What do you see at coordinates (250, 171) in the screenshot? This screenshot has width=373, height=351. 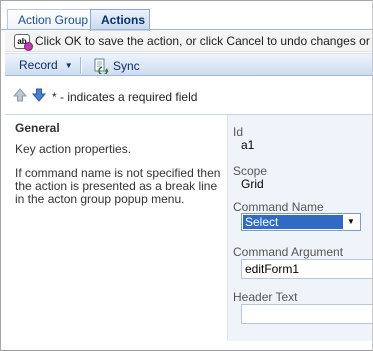 I see `scope-label: Scope` at bounding box center [250, 171].